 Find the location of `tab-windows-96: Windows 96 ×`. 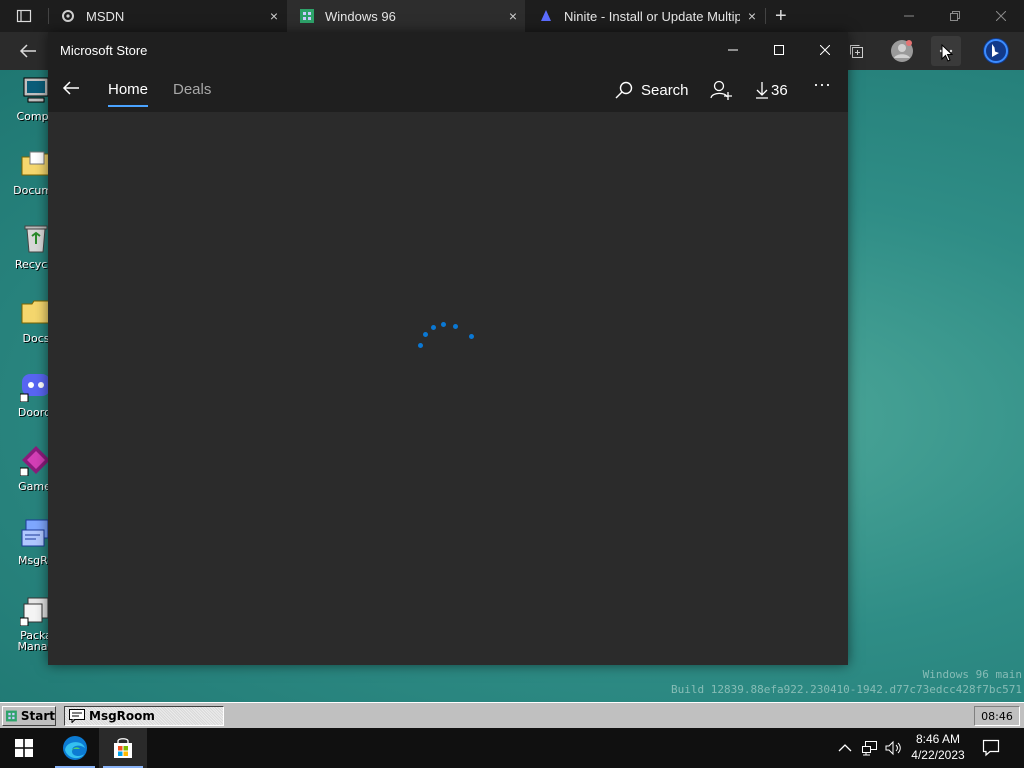

tab-windows-96: Windows 96 × is located at coordinates (406, 16).